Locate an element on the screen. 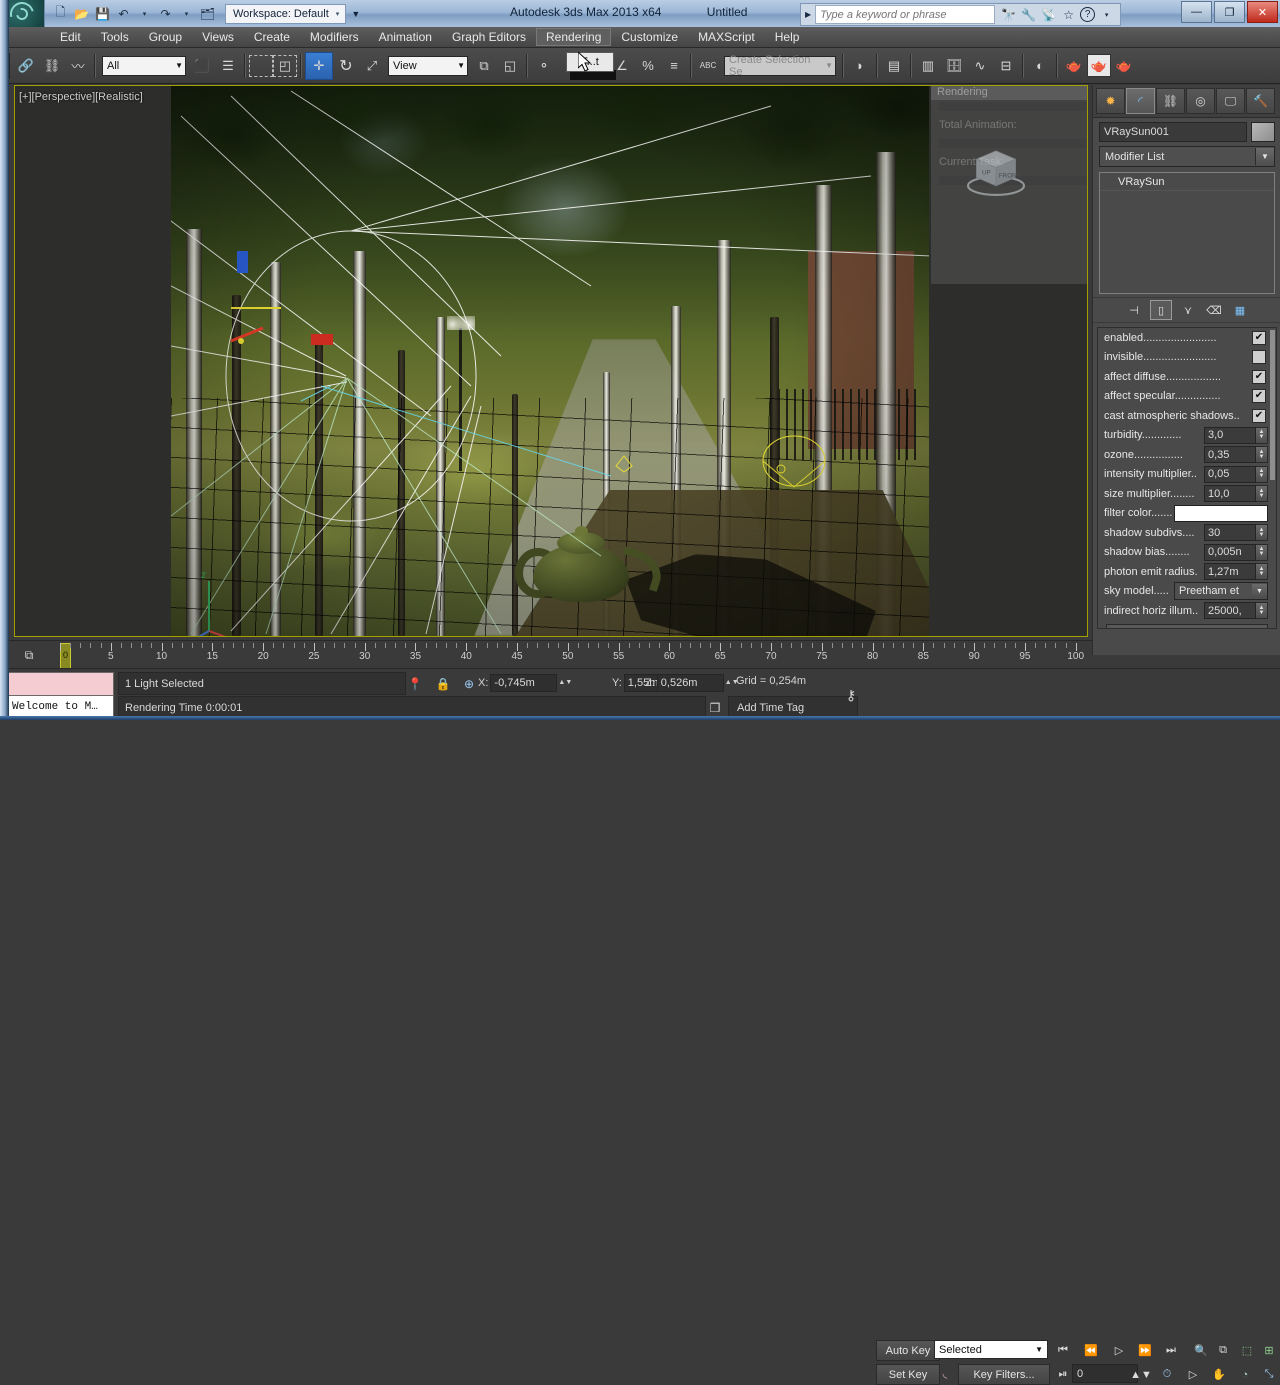  motion-tab: ◎ is located at coordinates (1200, 101).